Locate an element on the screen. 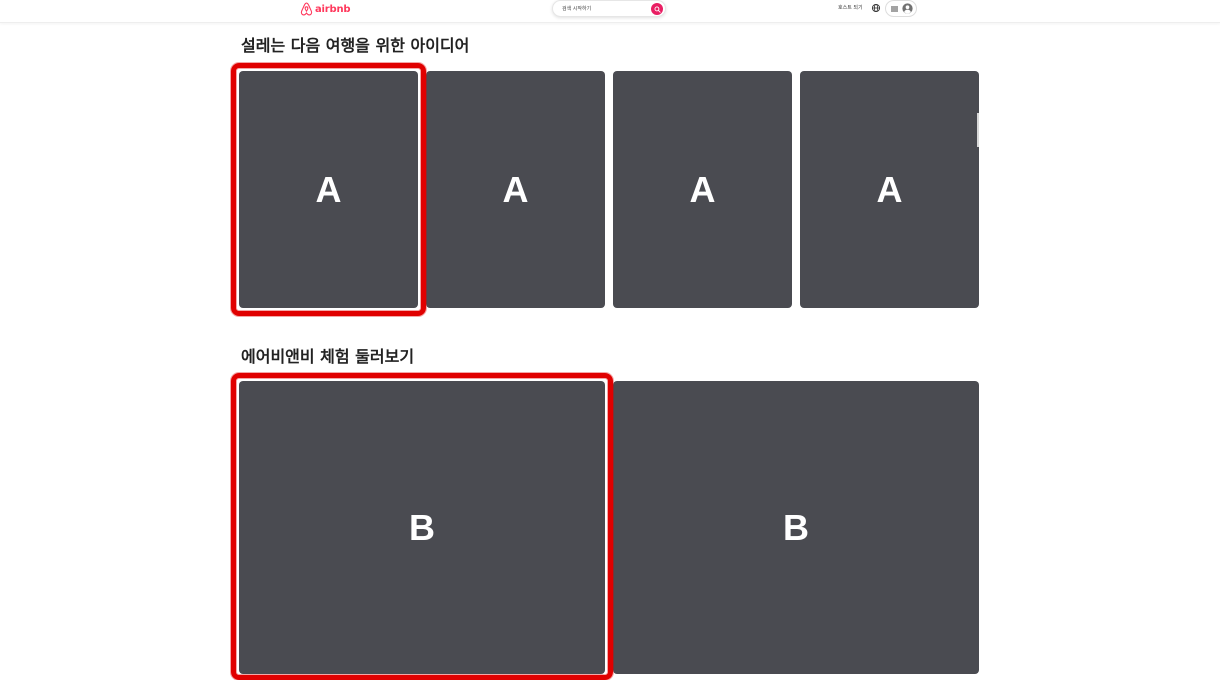 This screenshot has width=1220, height=680. carousel-scroll-indicator is located at coordinates (978, 130).